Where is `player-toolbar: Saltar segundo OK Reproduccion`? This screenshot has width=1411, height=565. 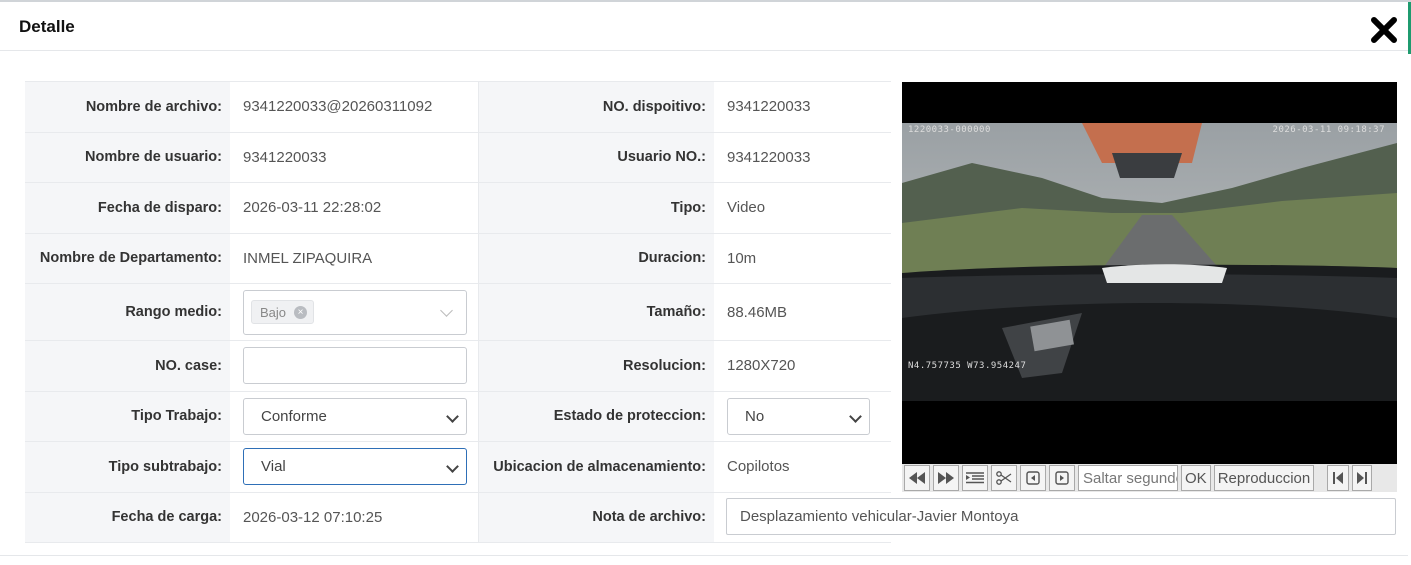 player-toolbar: Saltar segundo OK Reproduccion is located at coordinates (1149, 478).